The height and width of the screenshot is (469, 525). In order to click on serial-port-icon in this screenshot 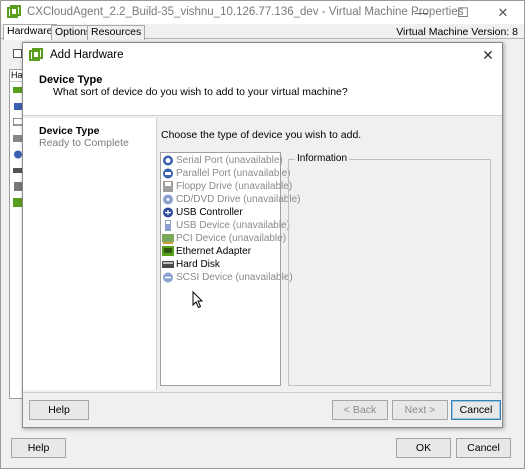, I will do `click(168, 160)`.